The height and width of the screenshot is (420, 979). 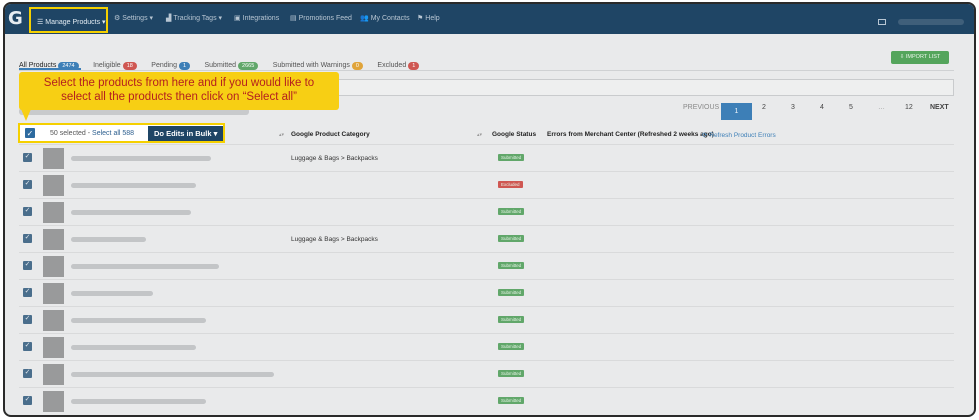 What do you see at coordinates (882, 21) in the screenshot?
I see `card-icon` at bounding box center [882, 21].